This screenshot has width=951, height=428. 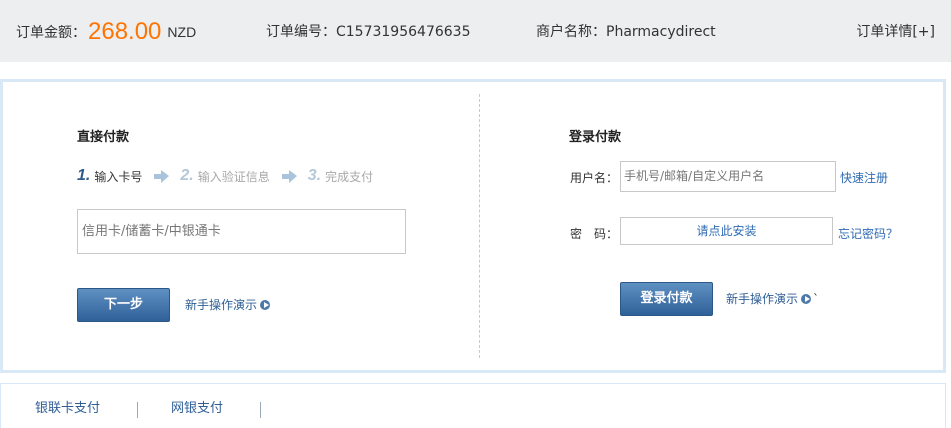 I want to click on password-label: 密 码：, so click(x=594, y=234).